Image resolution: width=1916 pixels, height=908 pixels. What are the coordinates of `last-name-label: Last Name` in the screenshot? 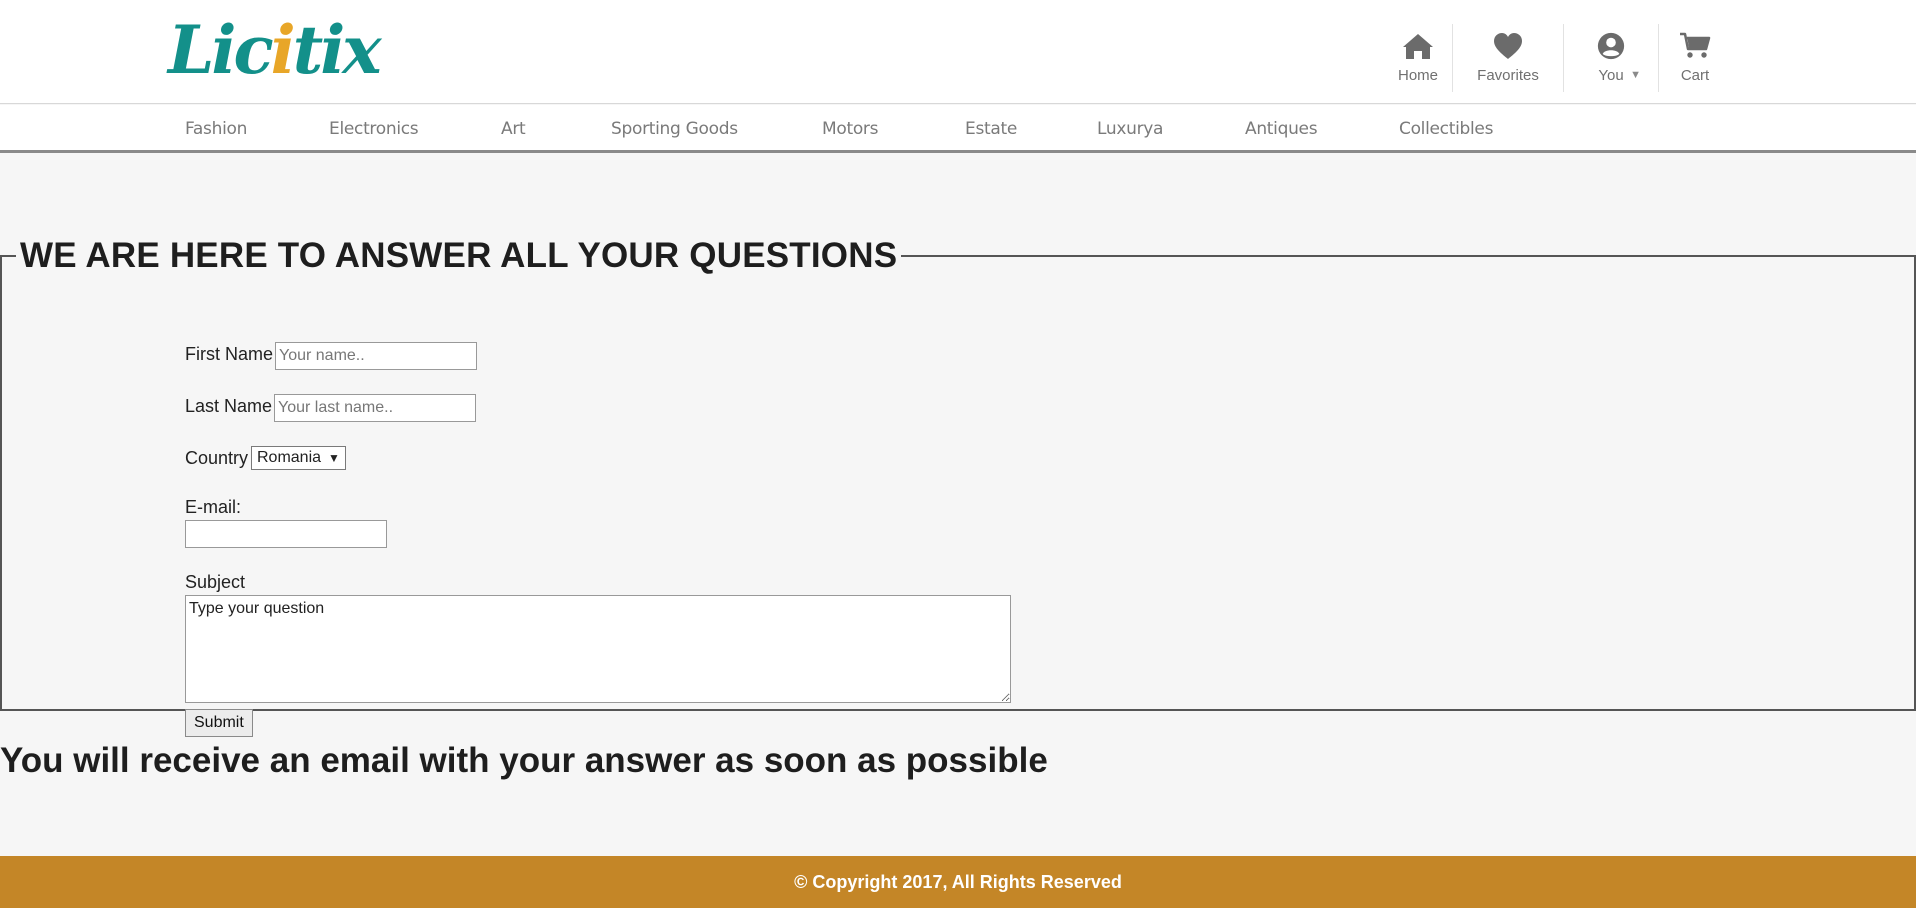 It's located at (229, 406).